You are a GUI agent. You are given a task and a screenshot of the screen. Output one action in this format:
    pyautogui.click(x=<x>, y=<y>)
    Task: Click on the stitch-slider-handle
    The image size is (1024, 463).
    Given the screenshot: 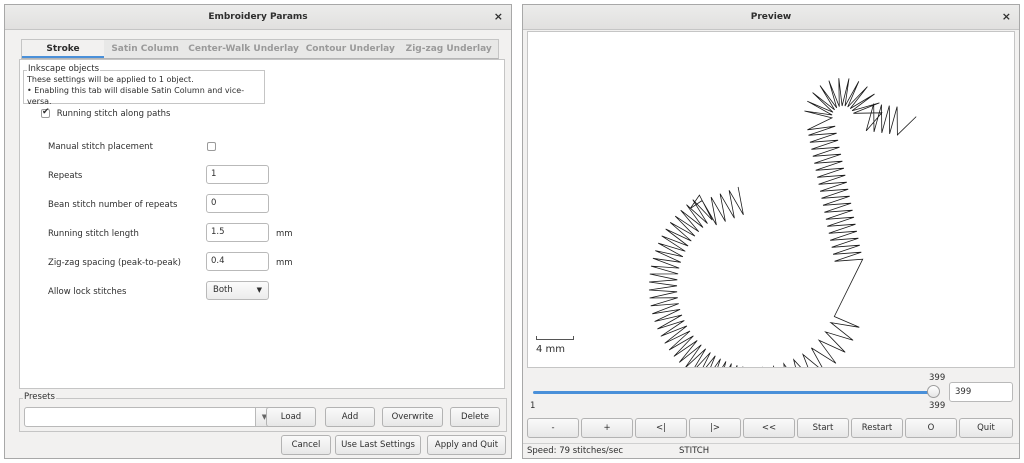 What is the action you would take?
    pyautogui.click(x=933, y=391)
    